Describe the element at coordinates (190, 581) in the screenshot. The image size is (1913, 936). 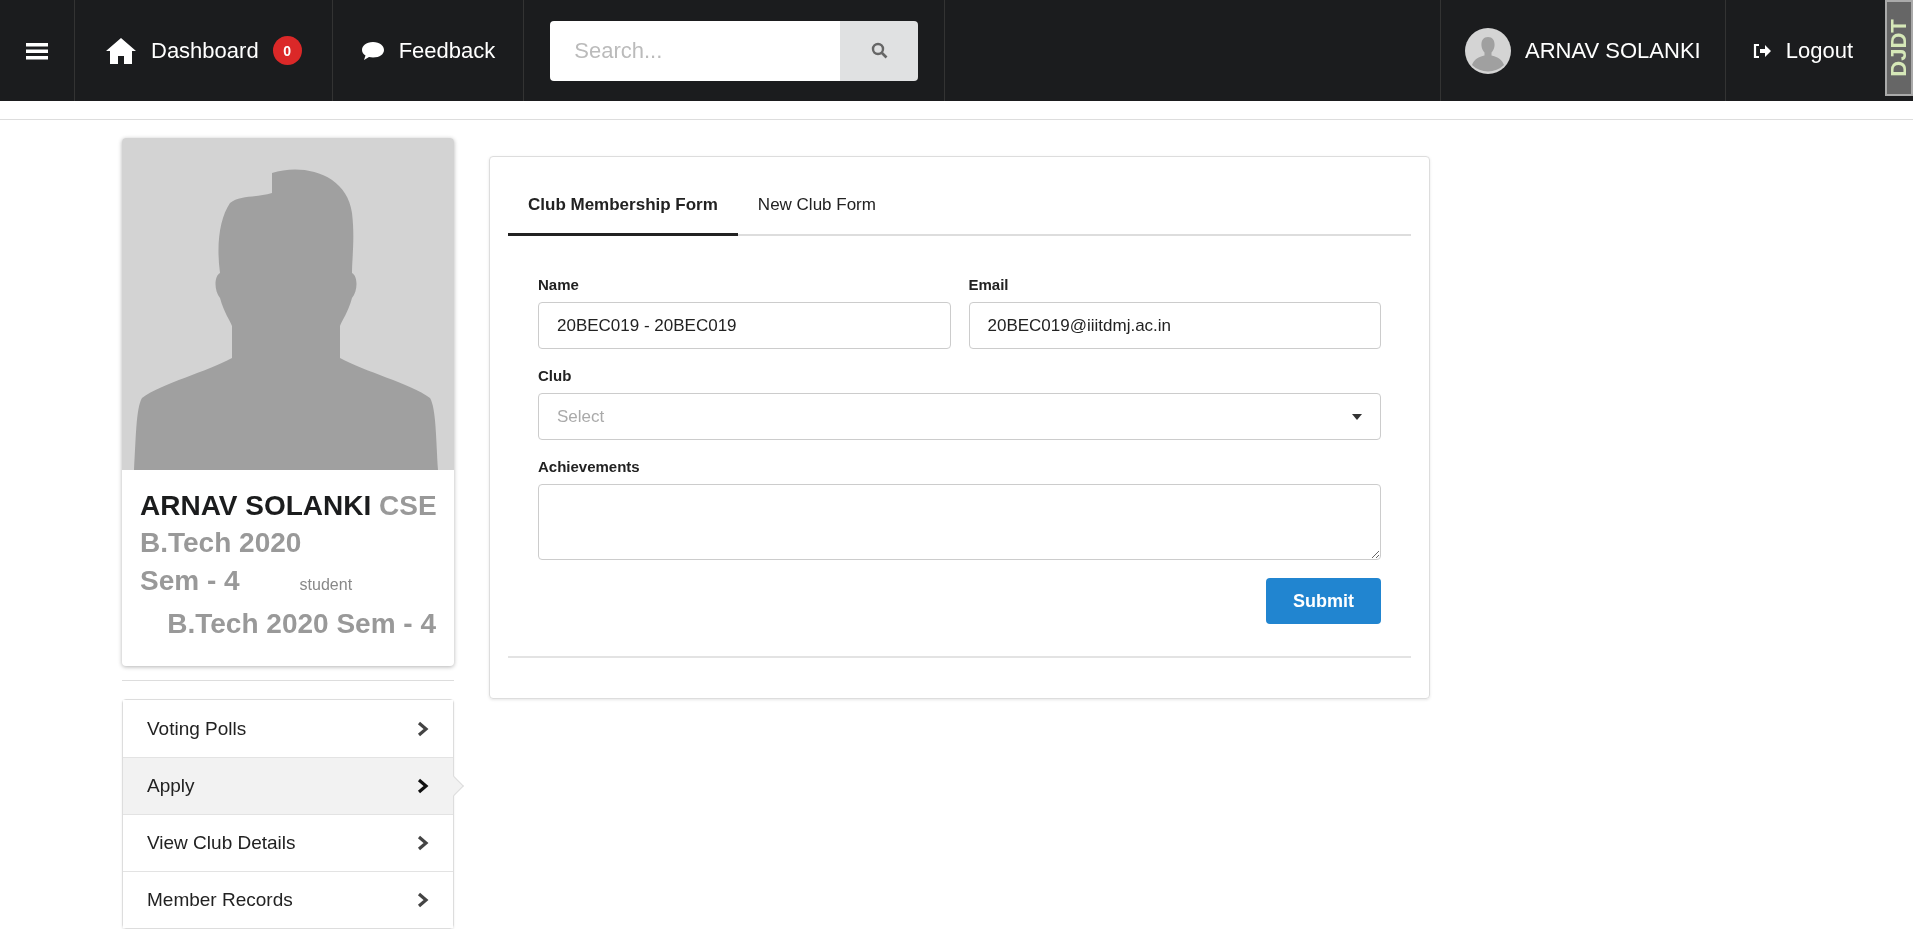
I see `semester: Sem - 4` at that location.